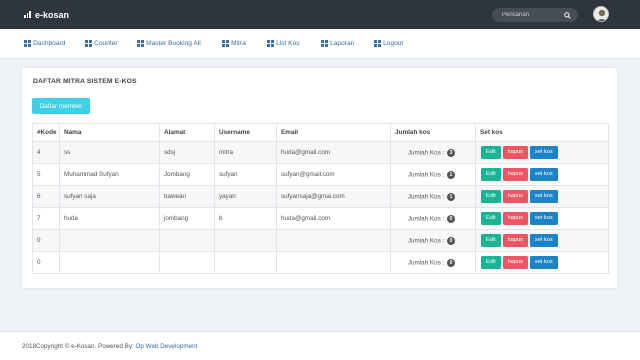 The width and height of the screenshot is (640, 360). I want to click on cell-username: mitra, so click(245, 152).